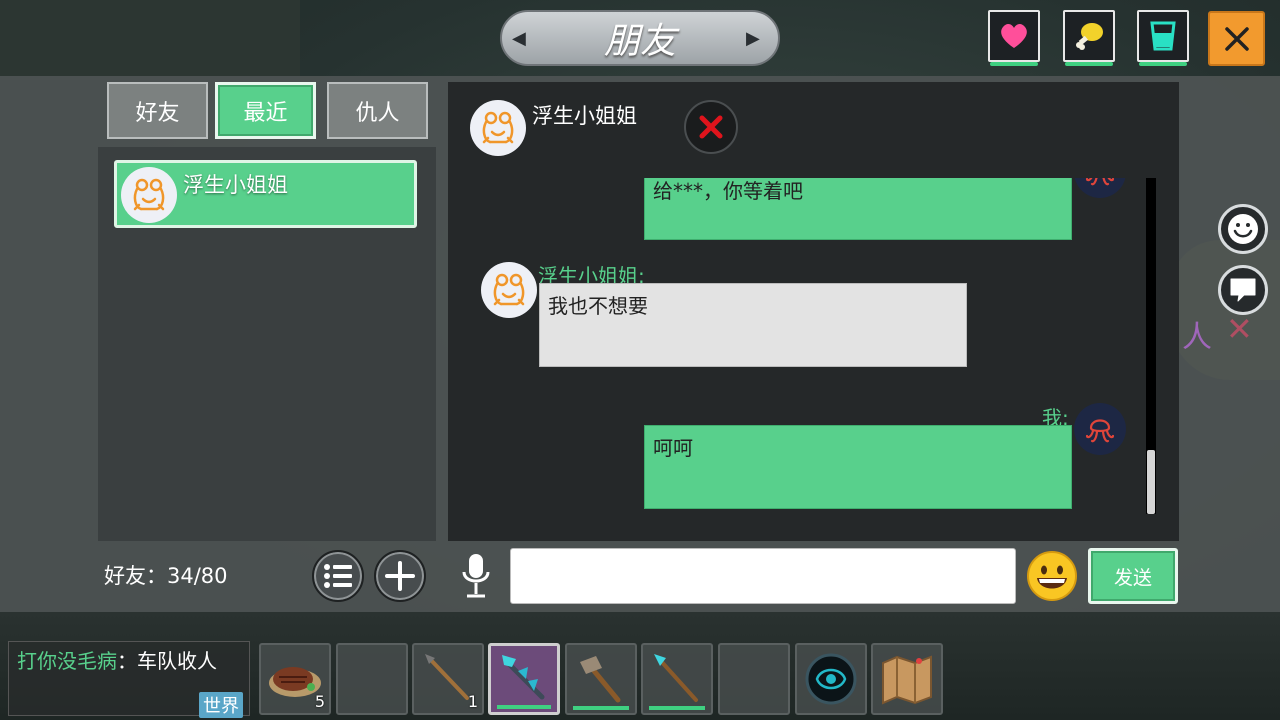  I want to click on page-title: 朋友, so click(639, 41).